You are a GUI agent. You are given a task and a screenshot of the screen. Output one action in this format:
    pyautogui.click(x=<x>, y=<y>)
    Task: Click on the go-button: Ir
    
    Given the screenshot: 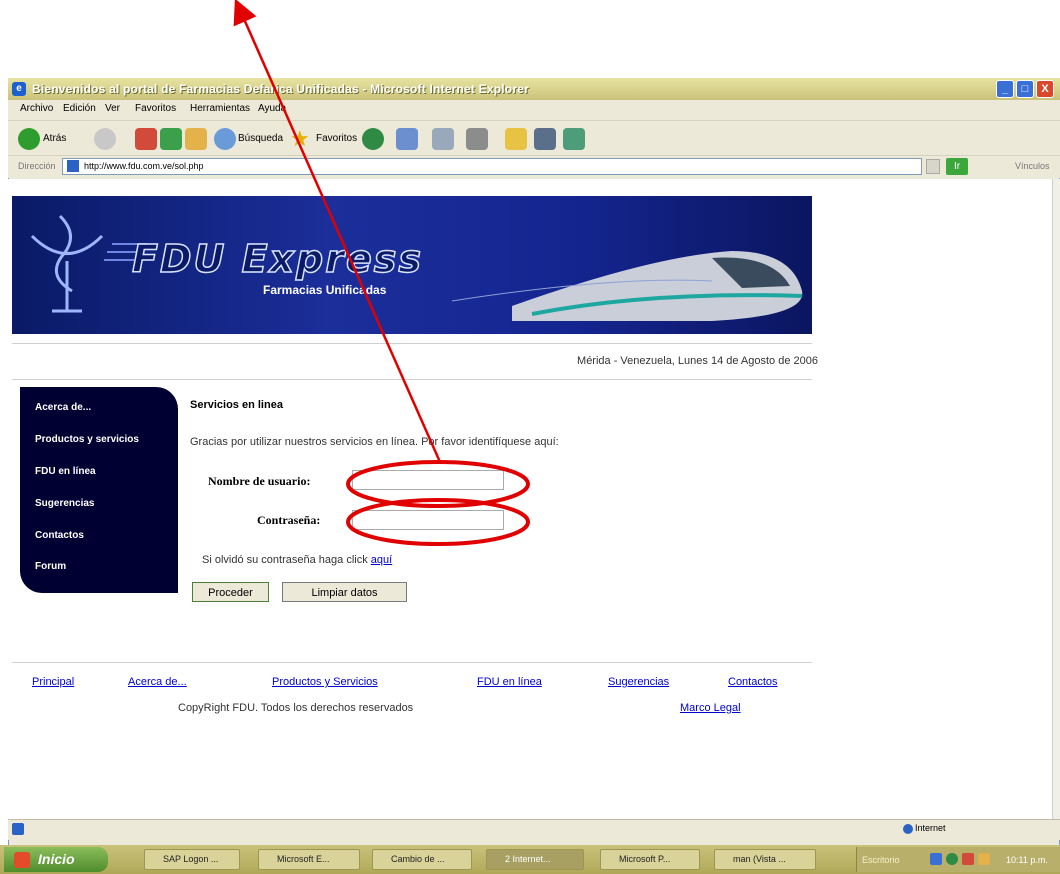 What is the action you would take?
    pyautogui.click(x=957, y=166)
    